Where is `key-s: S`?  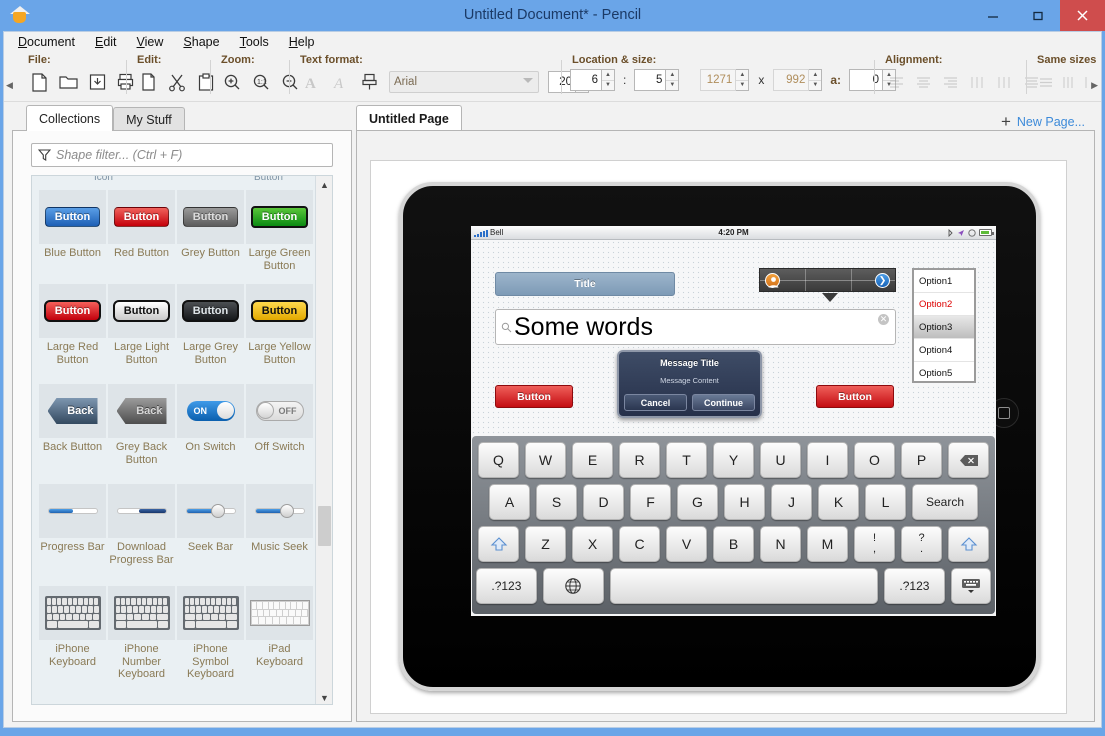
key-s: S is located at coordinates (556, 502).